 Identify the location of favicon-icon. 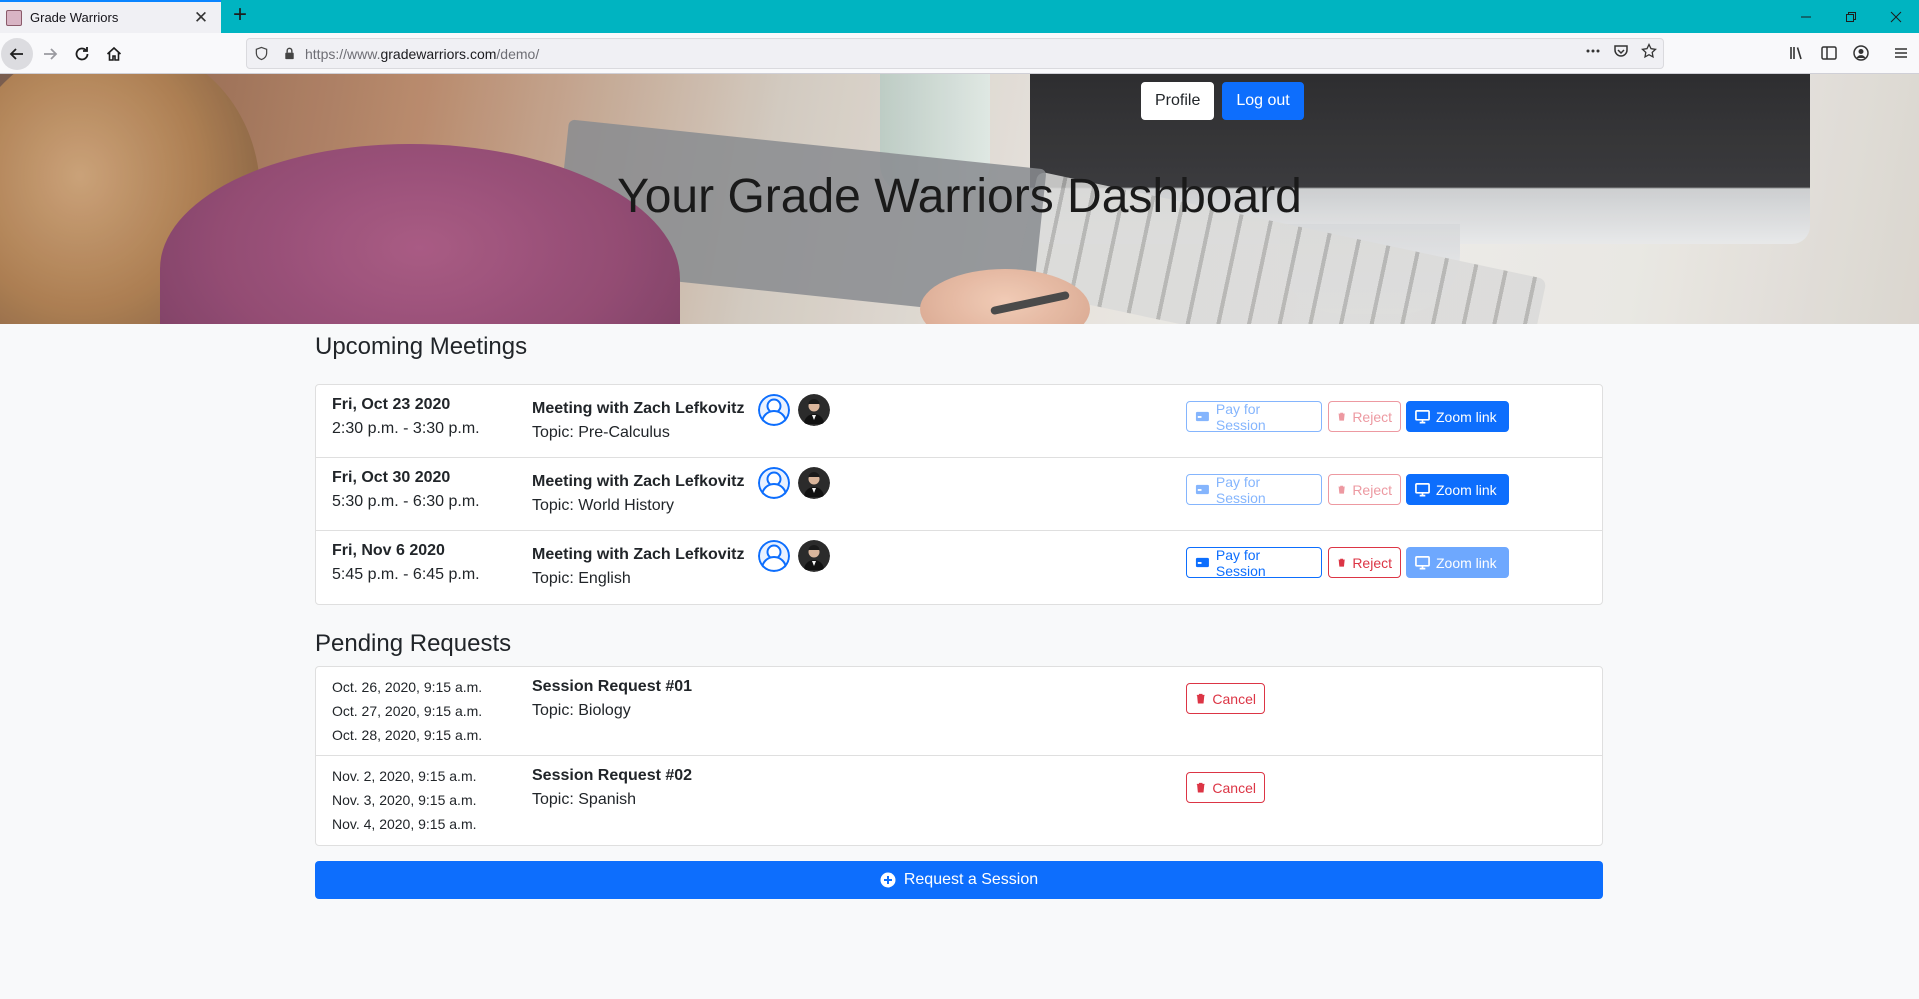
(14, 17).